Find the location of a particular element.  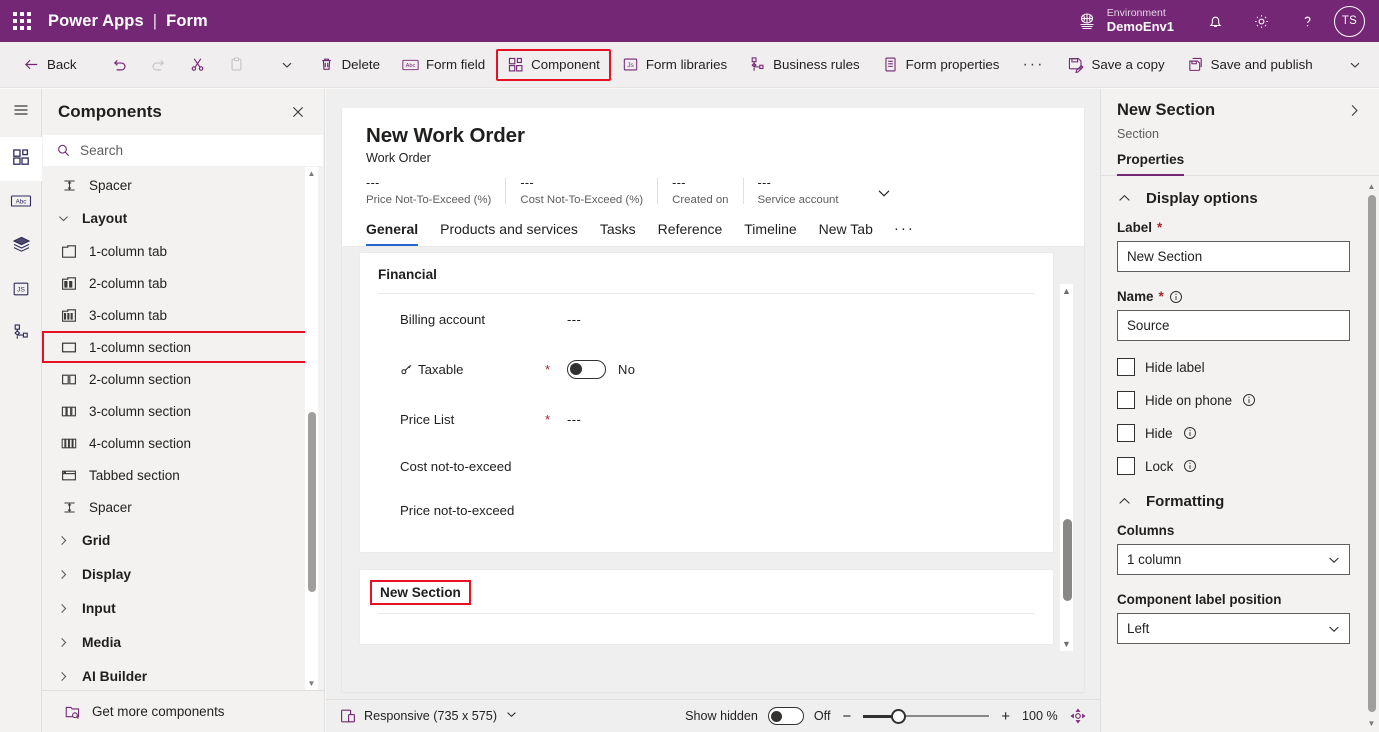

header-field: --- Price Not-To-Exceed (%) is located at coordinates (435, 191).